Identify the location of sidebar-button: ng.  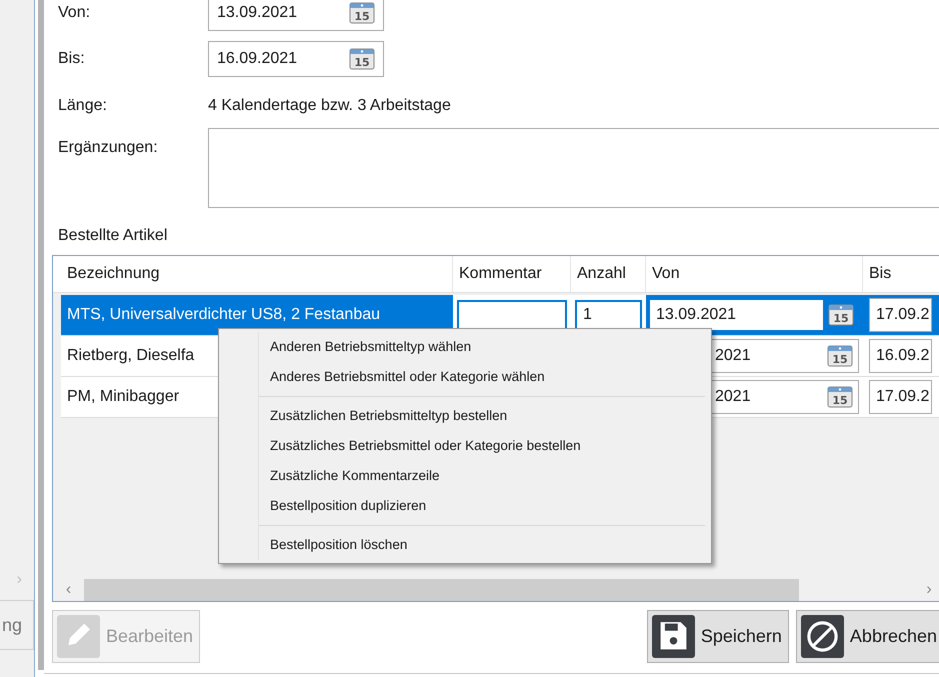
(17, 625).